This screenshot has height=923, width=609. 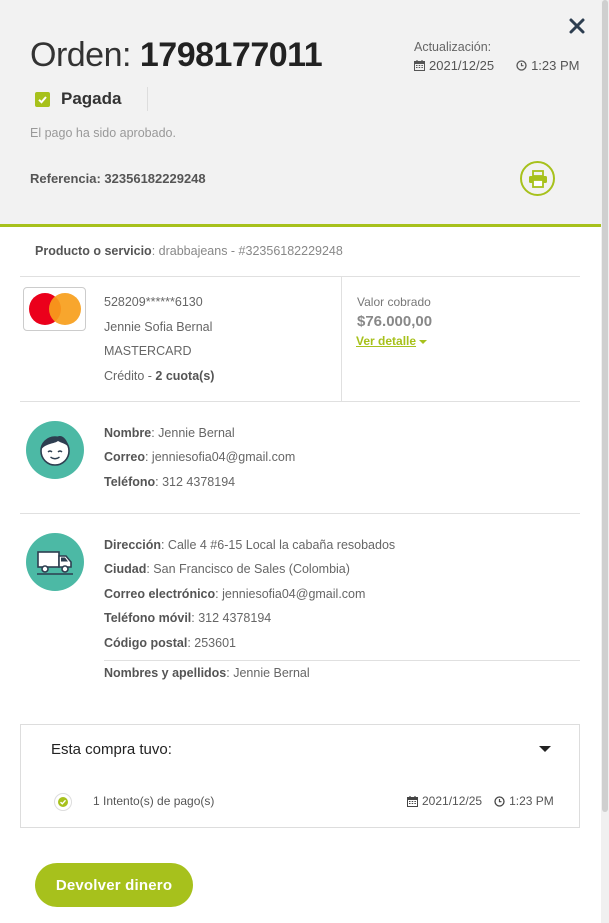 What do you see at coordinates (195, 482) in the screenshot?
I see `customer-phone-value: : 312 4378194` at bounding box center [195, 482].